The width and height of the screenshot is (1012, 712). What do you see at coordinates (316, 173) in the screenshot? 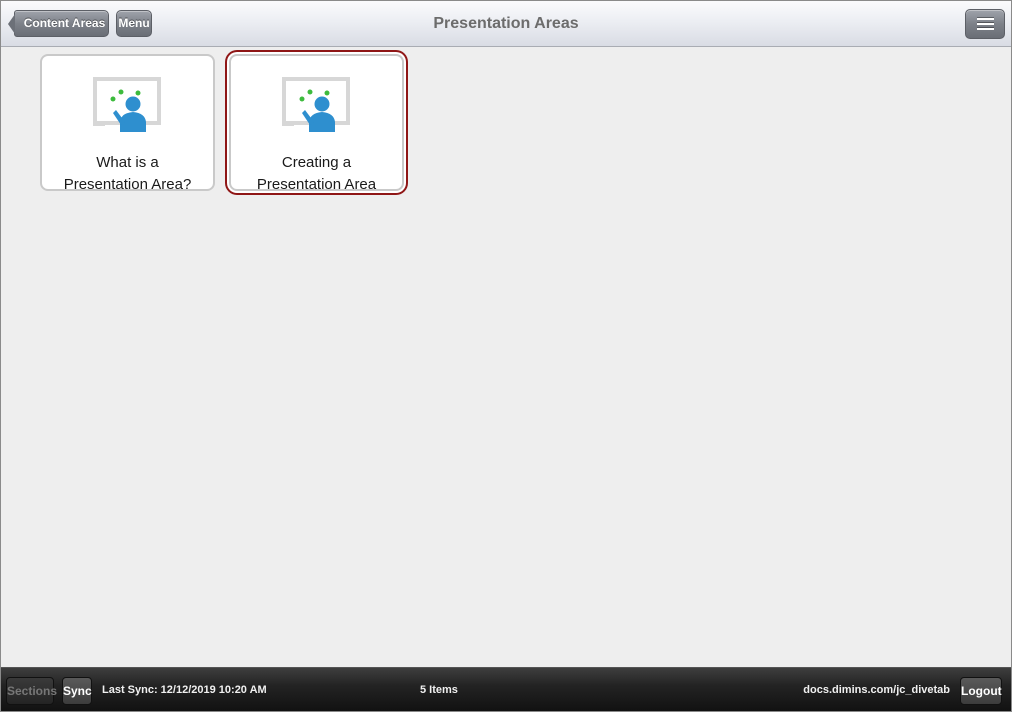
I see `tile-label: Creating a Presentation Area` at bounding box center [316, 173].